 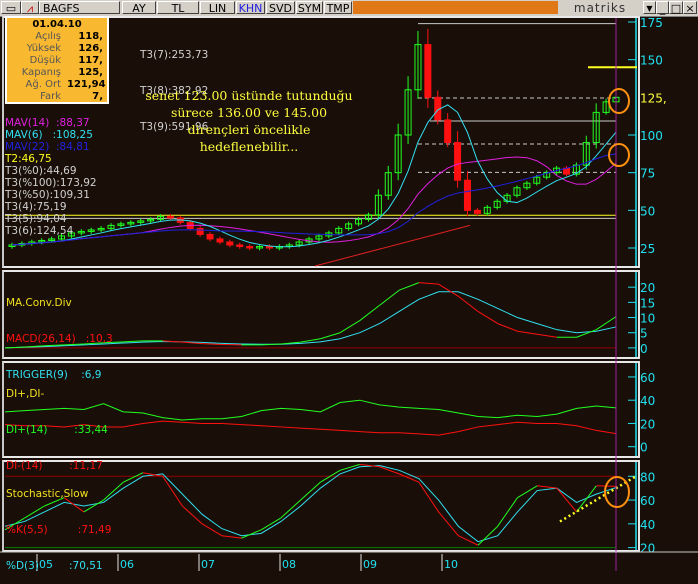 What do you see at coordinates (651, 136) in the screenshot?
I see `y-tick-label: 100` at bounding box center [651, 136].